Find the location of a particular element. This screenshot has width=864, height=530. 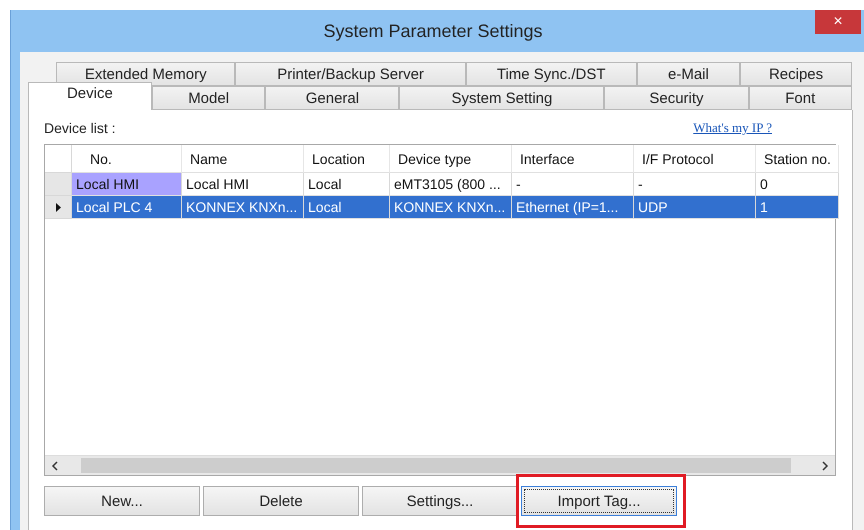

column-header: Interface is located at coordinates (573, 159).